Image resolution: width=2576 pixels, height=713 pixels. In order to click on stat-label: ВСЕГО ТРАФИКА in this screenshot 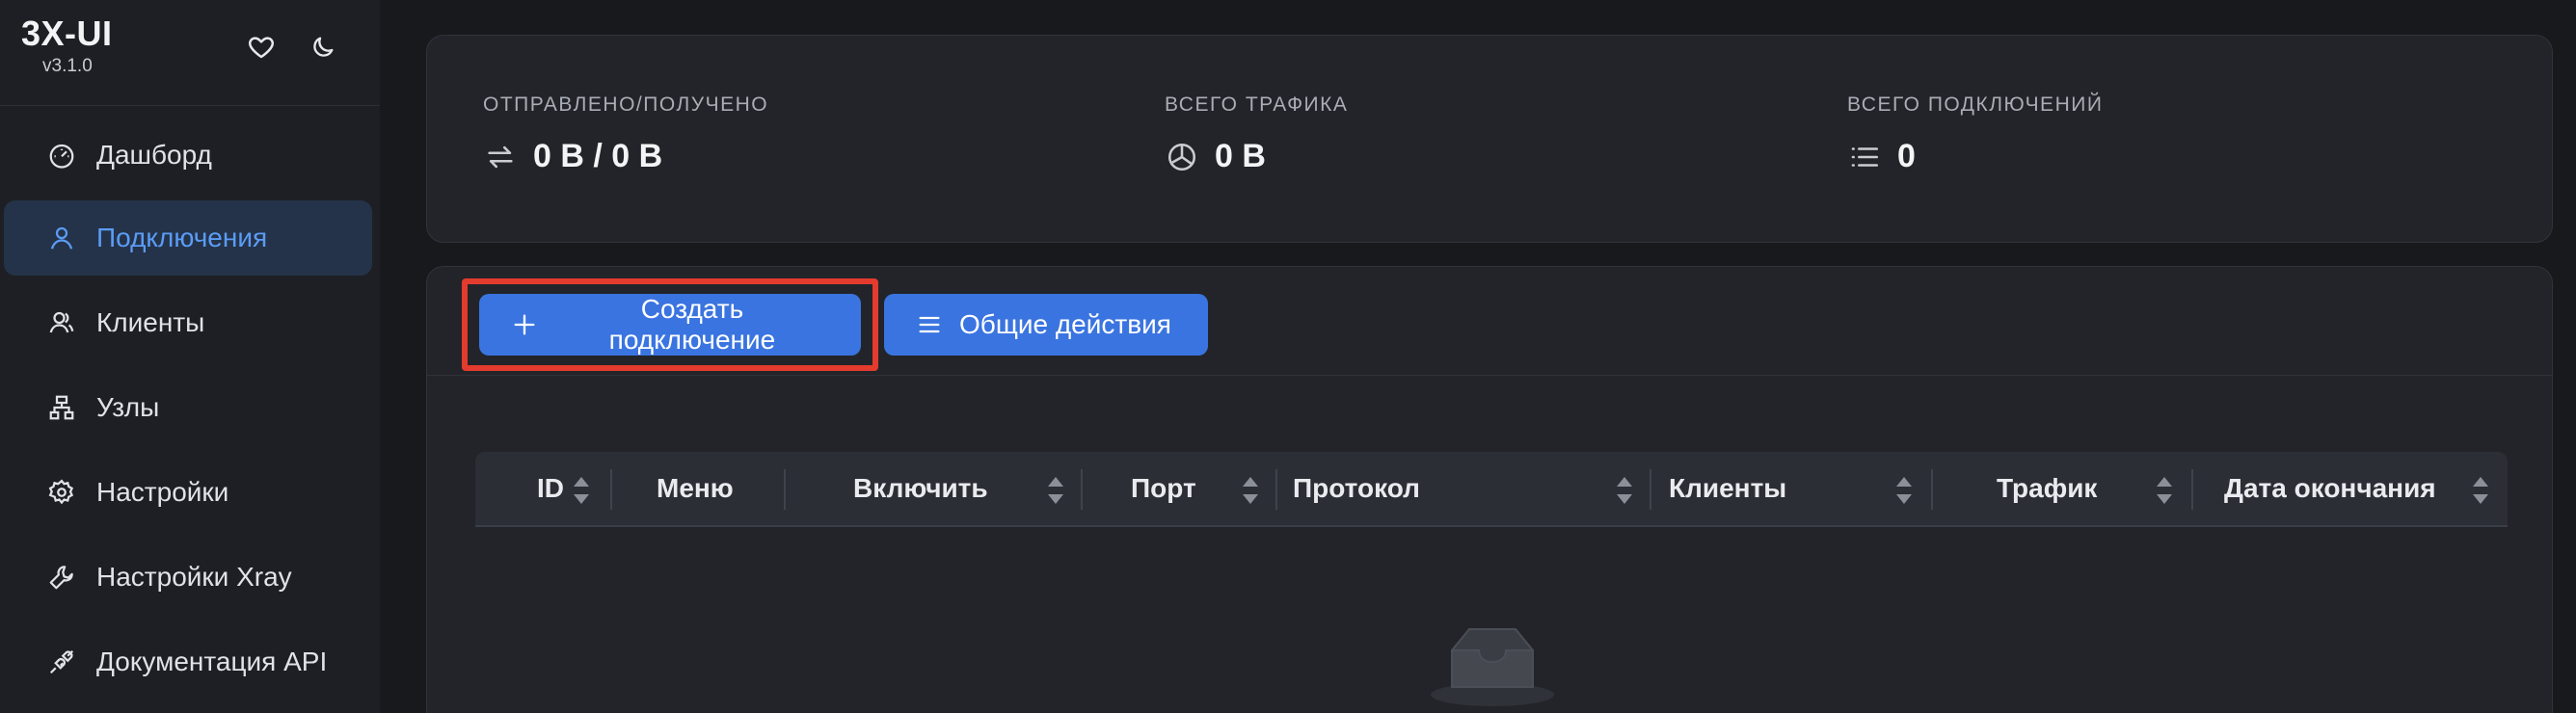, I will do `click(1257, 105)`.